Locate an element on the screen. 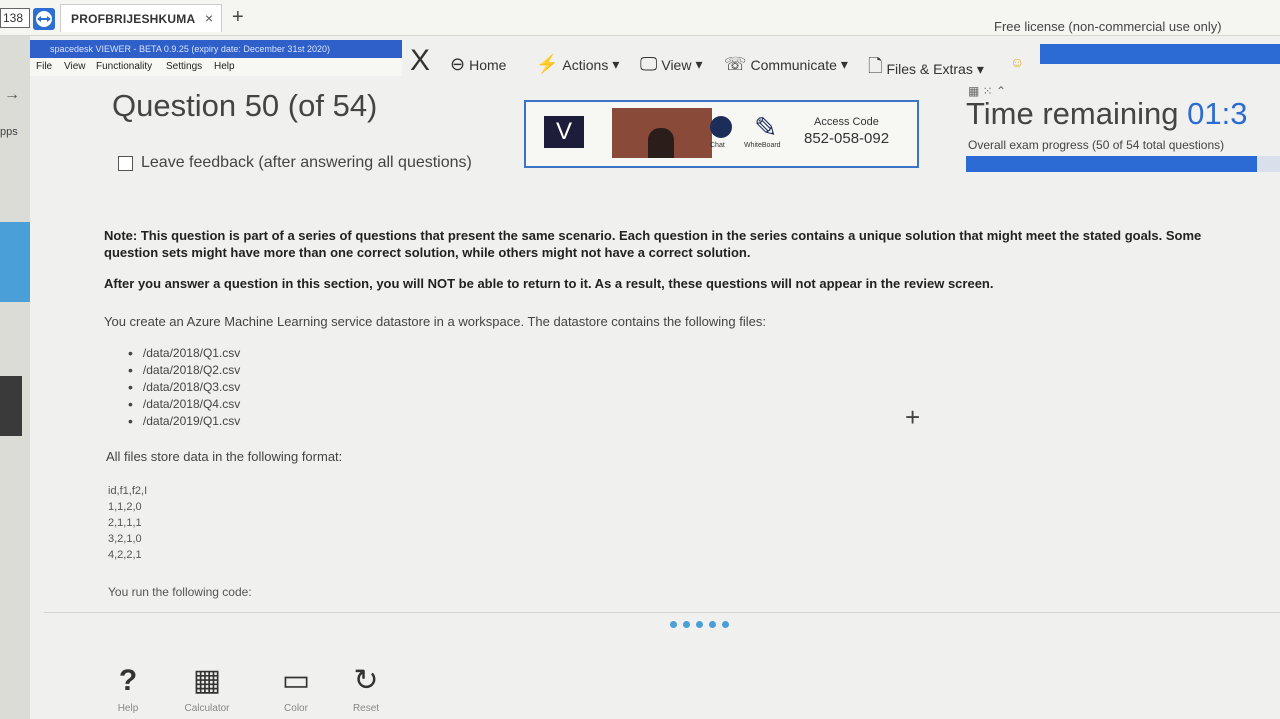 The width and height of the screenshot is (1280, 719). time-remaining: Time remaining 01:3 is located at coordinates (1106, 114).